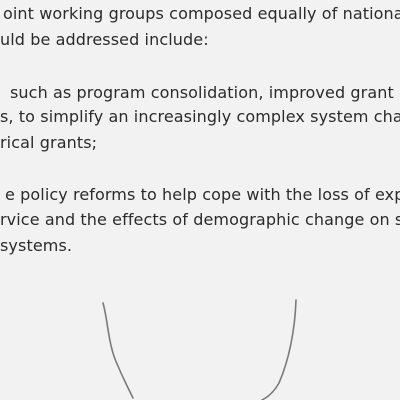  I want to click on text-line-8: systems., so click(36, 245).